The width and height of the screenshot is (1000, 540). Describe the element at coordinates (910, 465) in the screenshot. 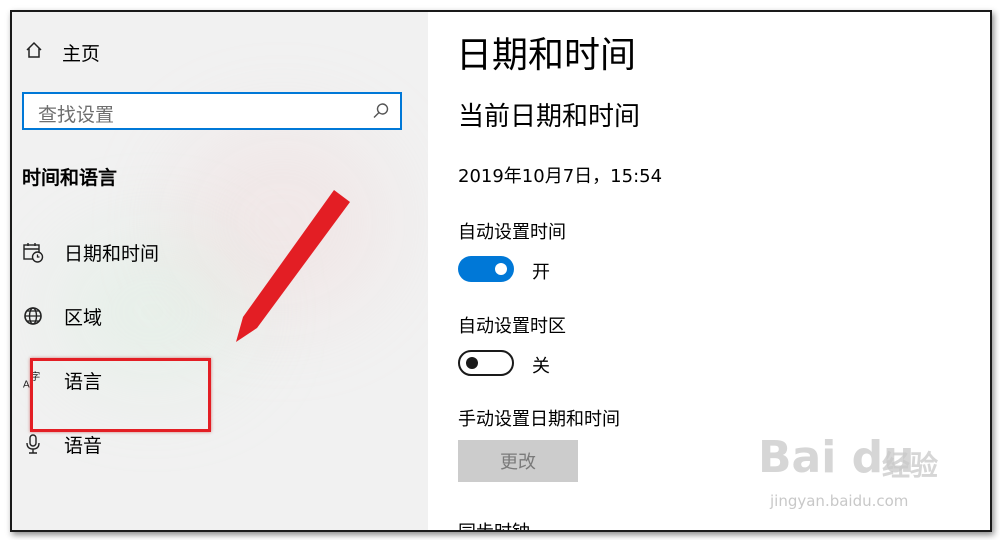

I see `watermark-cn: 经验` at that location.